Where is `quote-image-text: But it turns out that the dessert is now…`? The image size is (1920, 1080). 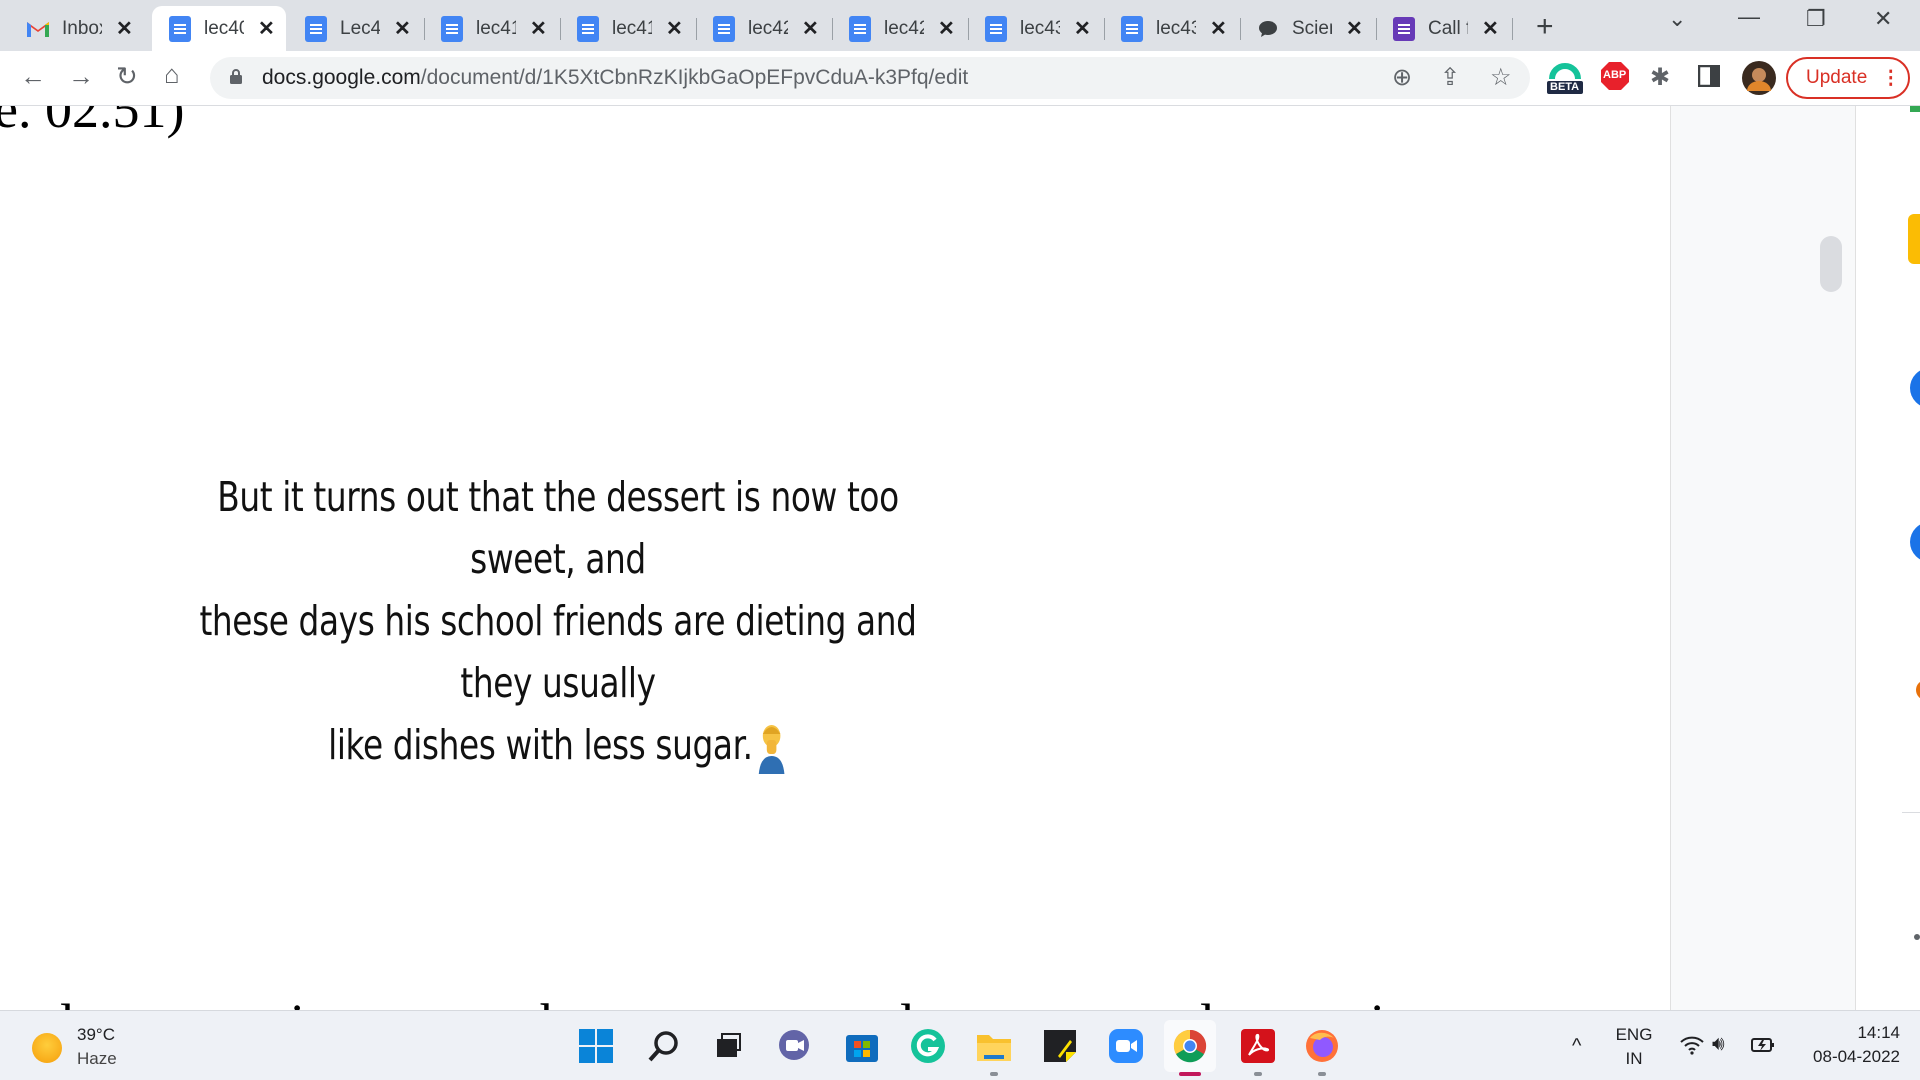 quote-image-text: But it turns out that the dessert is now… is located at coordinates (558, 621).